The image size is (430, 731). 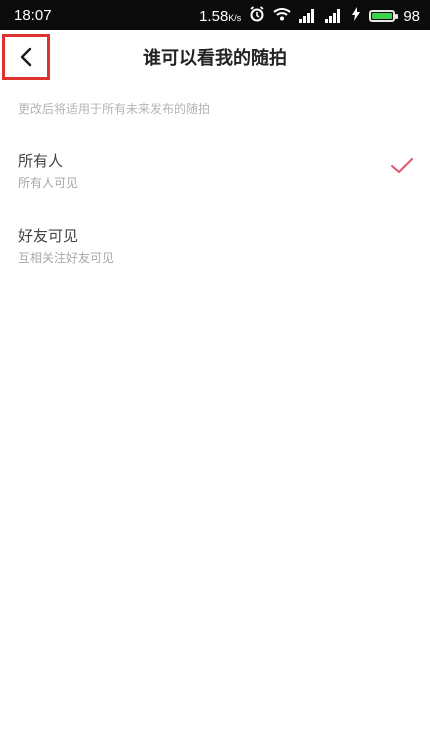 What do you see at coordinates (66, 258) in the screenshot?
I see `option-desc: 互相关注好友可见` at bounding box center [66, 258].